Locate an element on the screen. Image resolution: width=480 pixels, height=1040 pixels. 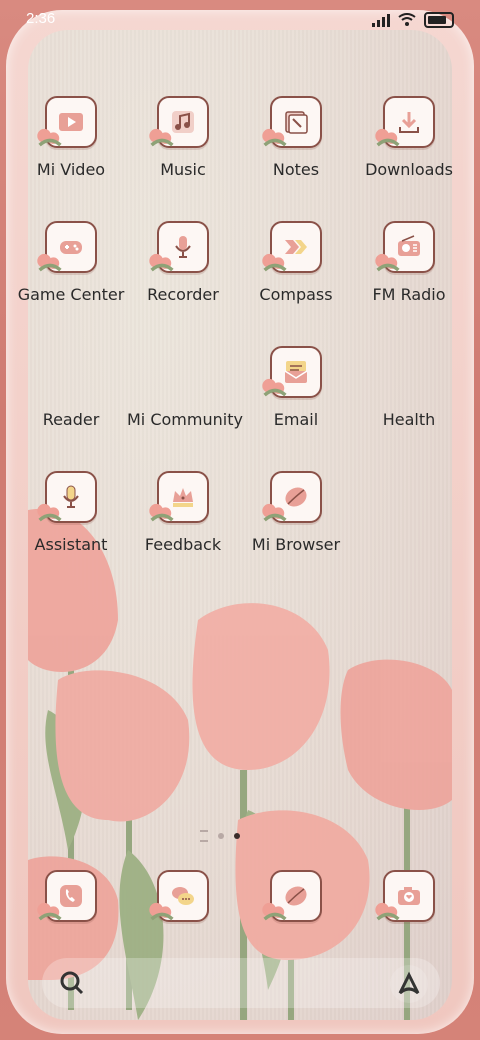
messaging-icon is located at coordinates (179, 896).